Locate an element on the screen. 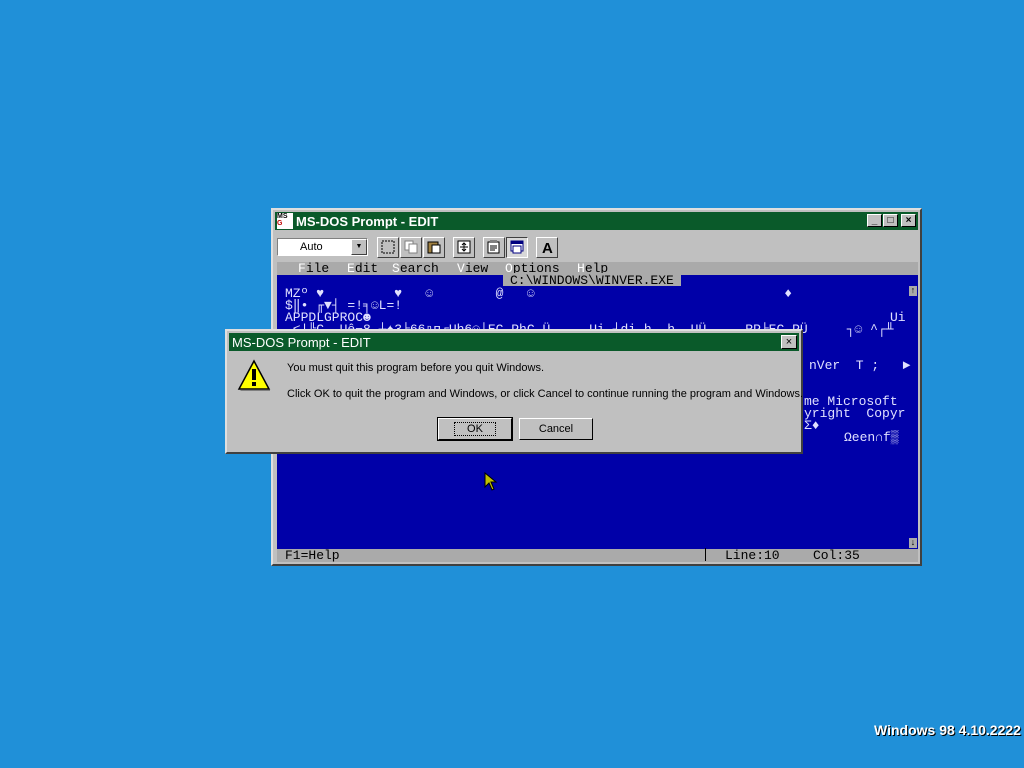 The width and height of the screenshot is (1024, 768). content-fragment: Ui is located at coordinates (898, 317).